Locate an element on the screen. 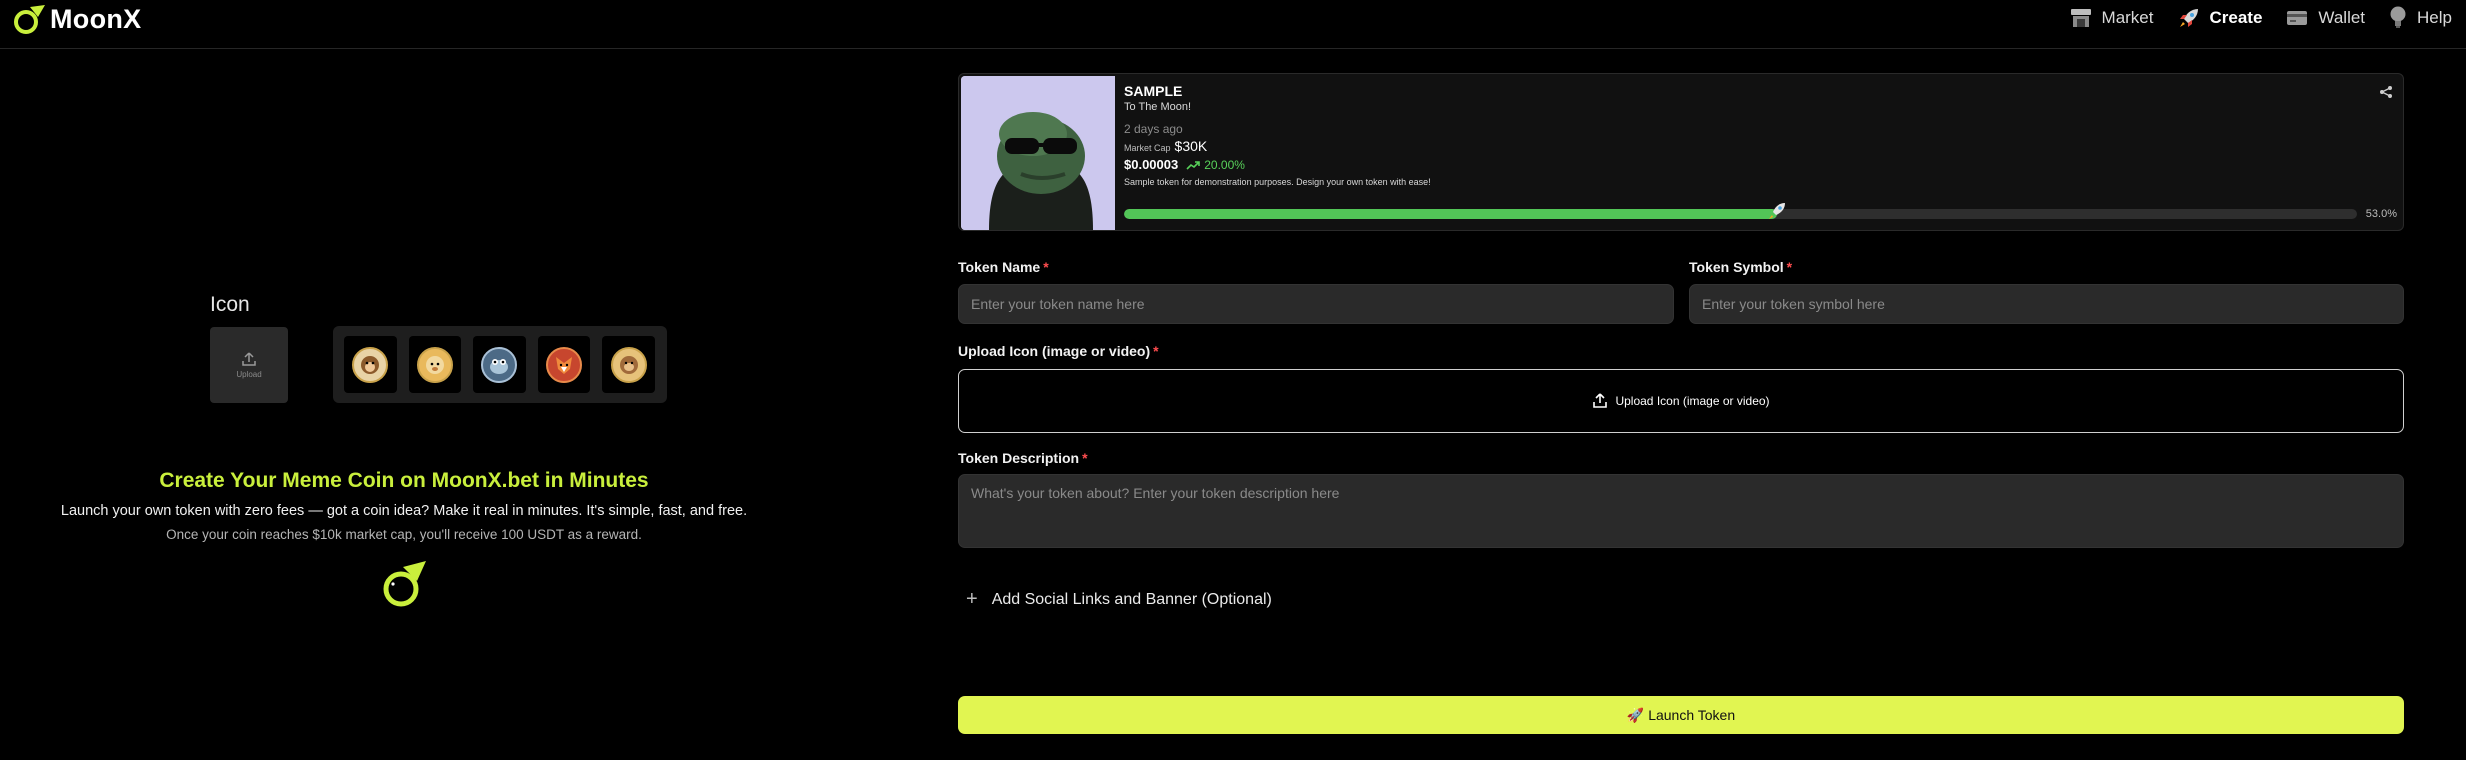  top-nav-bar: MoonX Market Create Wallet Help is located at coordinates (1233, 24).